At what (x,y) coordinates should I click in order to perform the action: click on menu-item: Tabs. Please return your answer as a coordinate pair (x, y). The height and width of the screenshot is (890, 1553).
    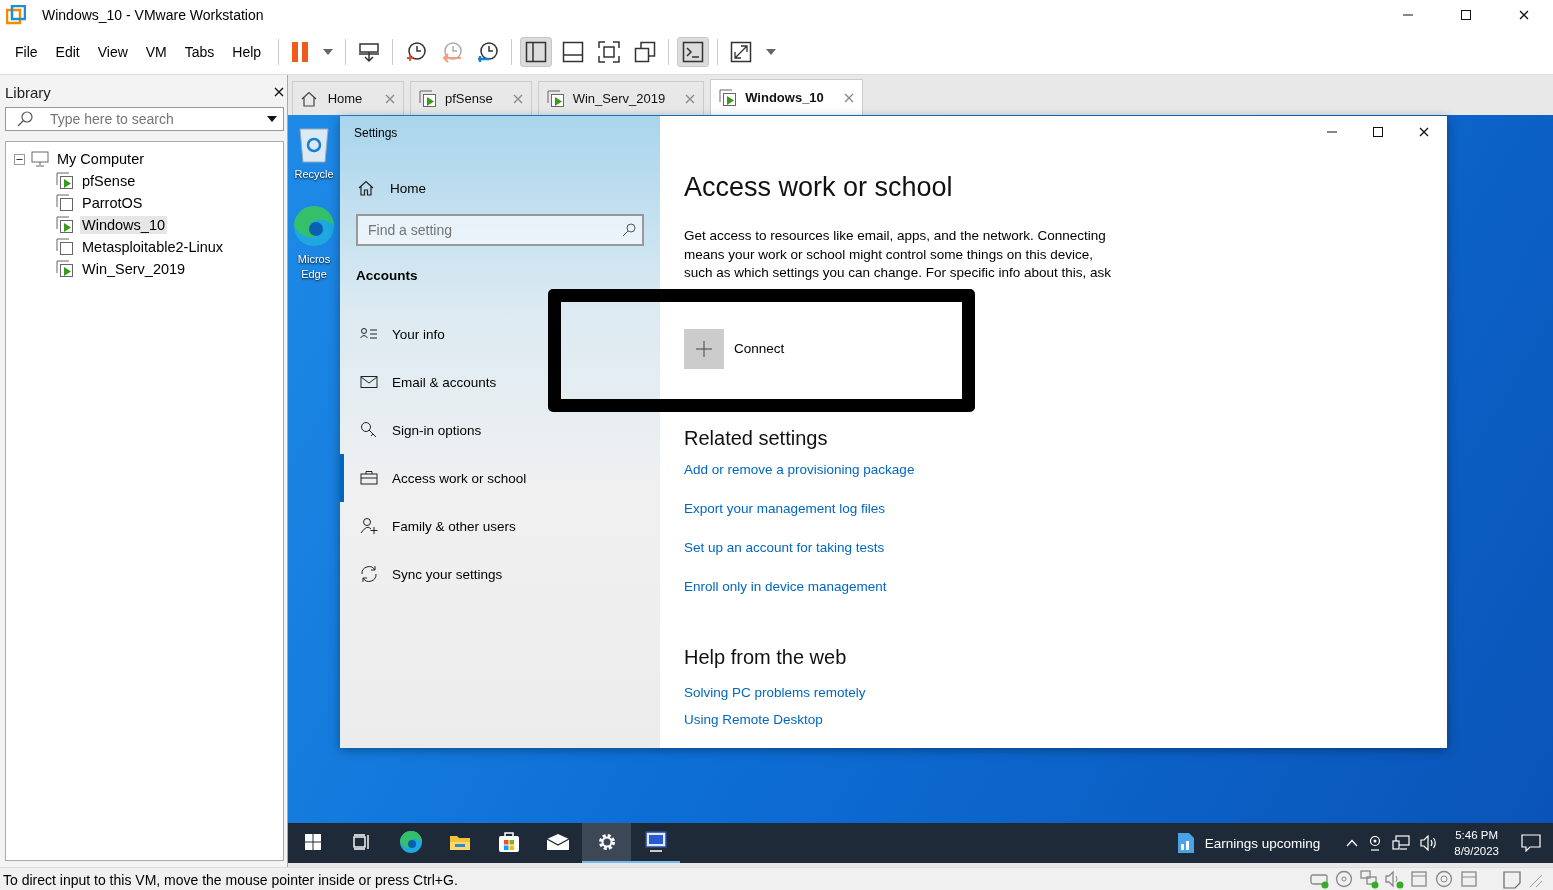
    Looking at the image, I should click on (199, 52).